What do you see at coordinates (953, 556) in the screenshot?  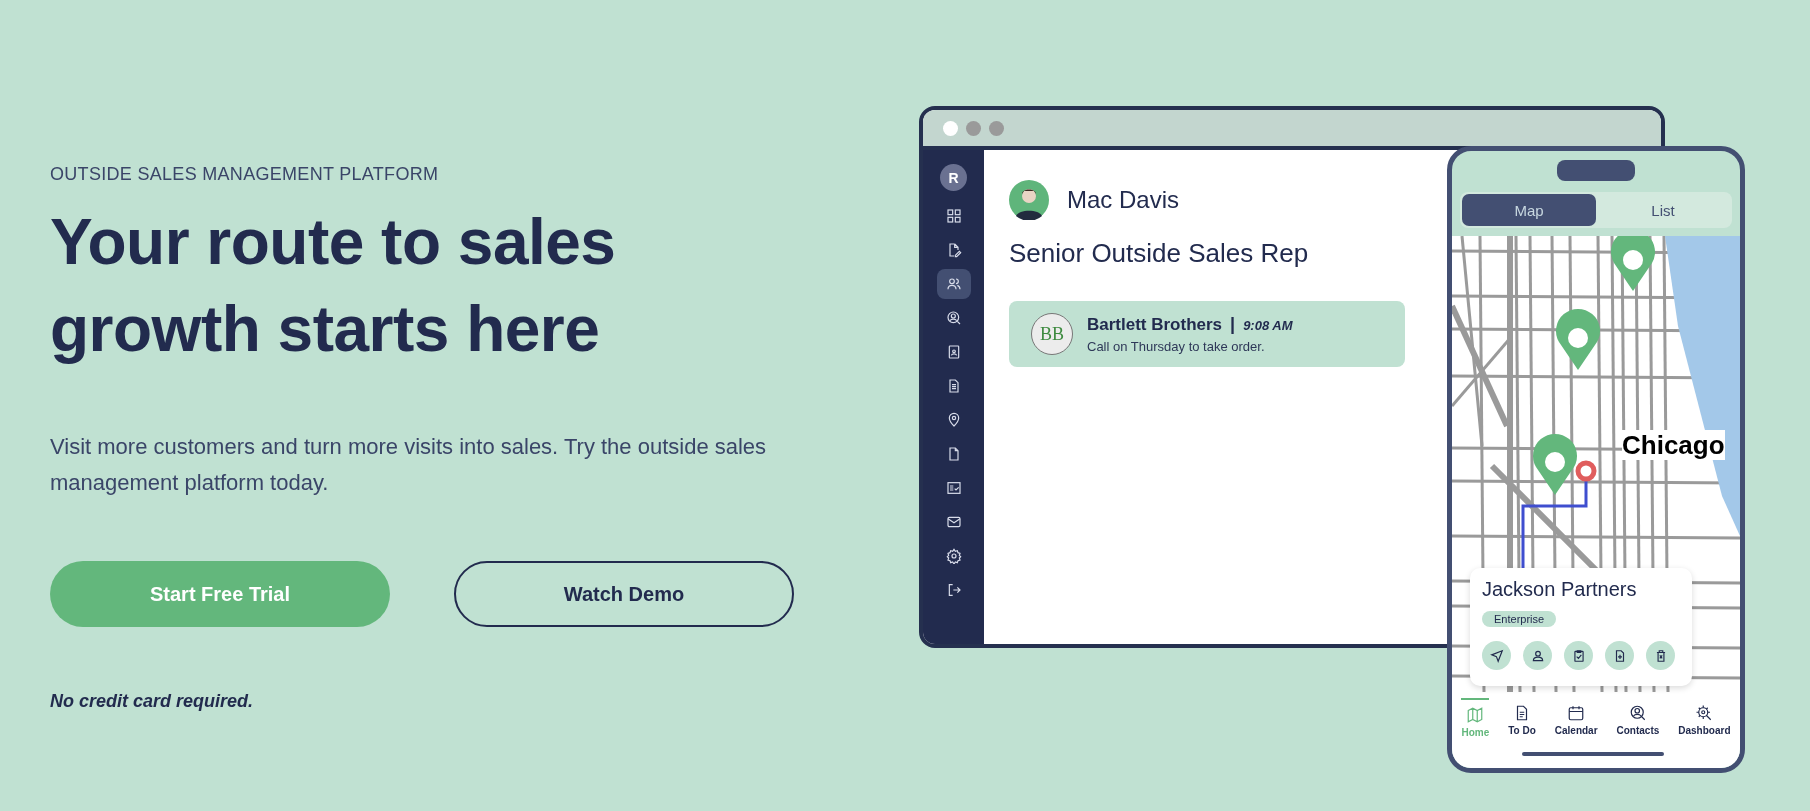 I see `settings-icon` at bounding box center [953, 556].